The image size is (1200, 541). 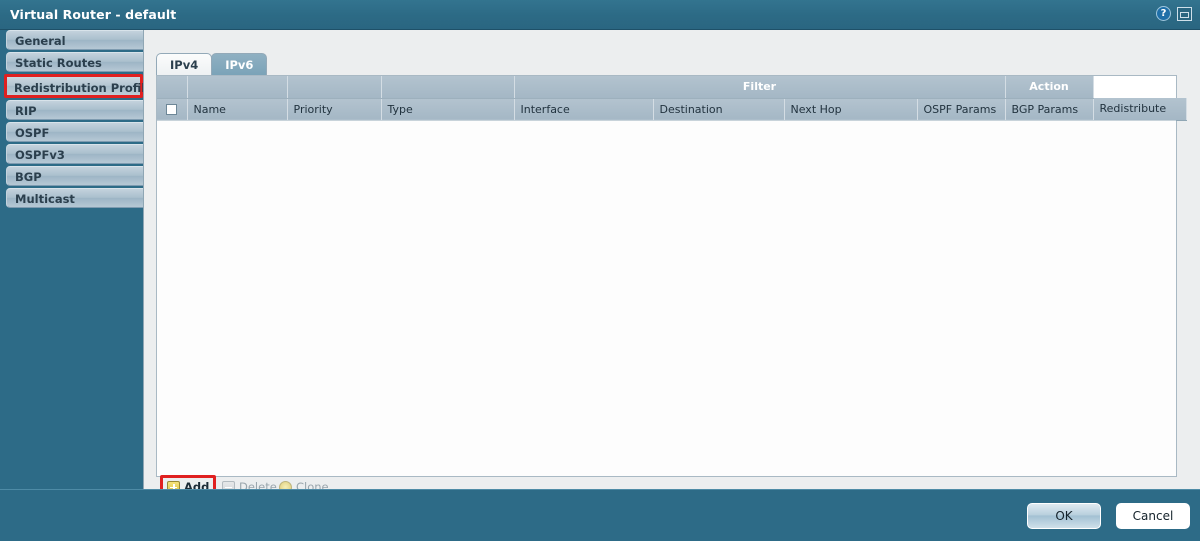 What do you see at coordinates (74, 40) in the screenshot?
I see `sidebar-item-general: General` at bounding box center [74, 40].